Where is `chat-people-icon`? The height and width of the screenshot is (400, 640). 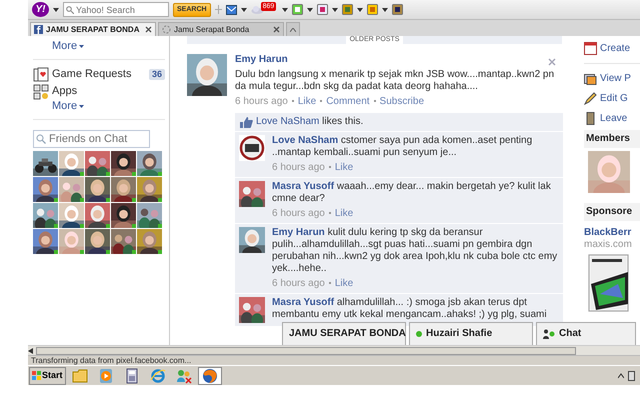
chat-people-icon is located at coordinates (549, 334).